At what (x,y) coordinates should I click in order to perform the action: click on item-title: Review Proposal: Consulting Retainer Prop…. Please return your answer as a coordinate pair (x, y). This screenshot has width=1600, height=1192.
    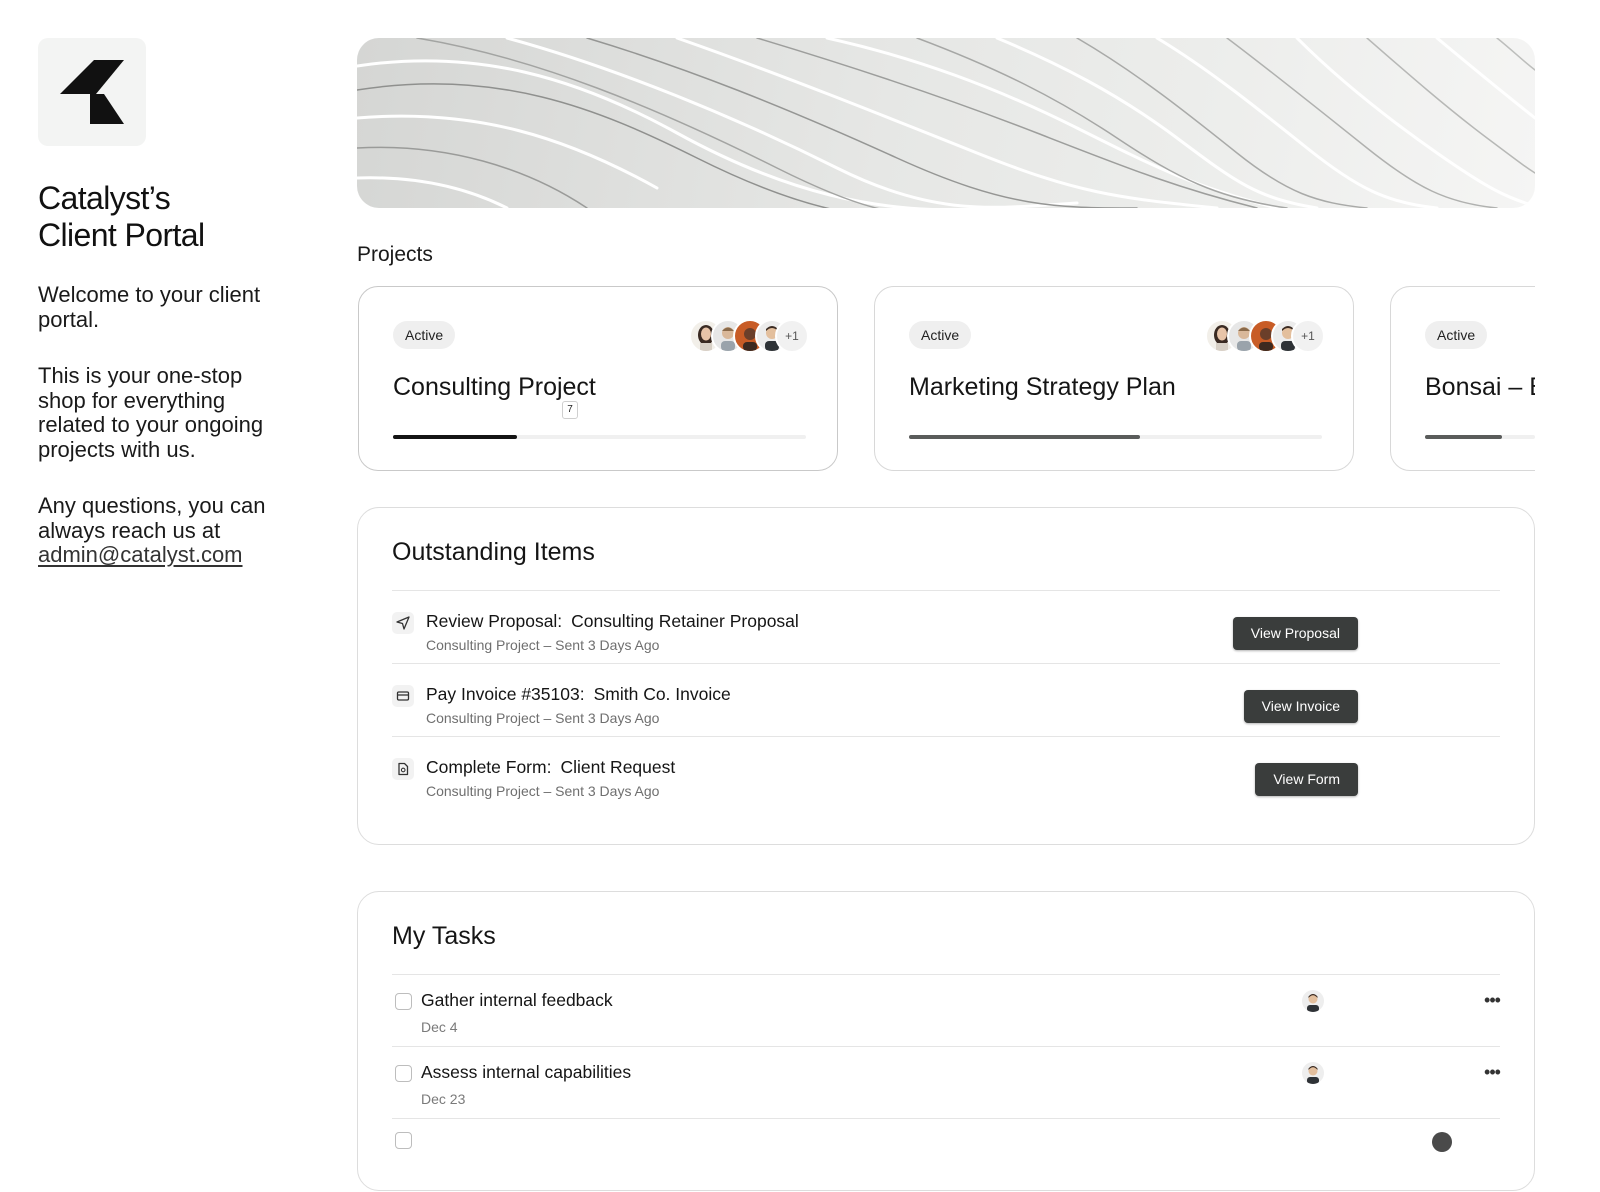
    Looking at the image, I should click on (612, 621).